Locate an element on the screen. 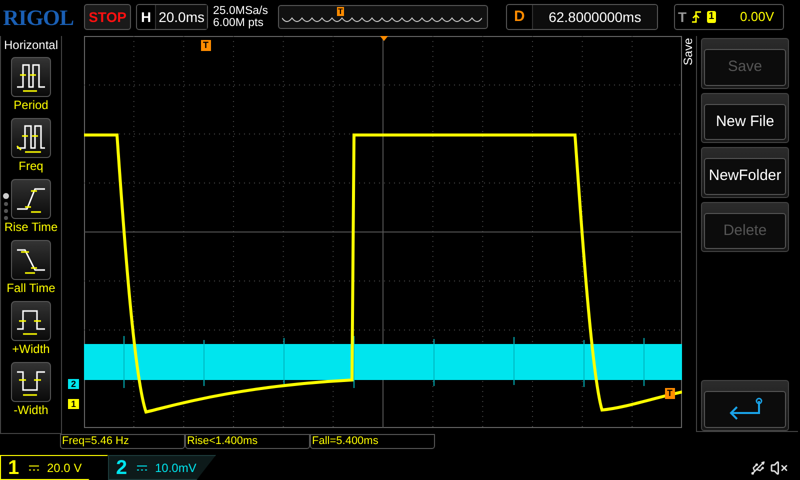 This screenshot has height=480, width=800. menu-title: Save is located at coordinates (688, 52).